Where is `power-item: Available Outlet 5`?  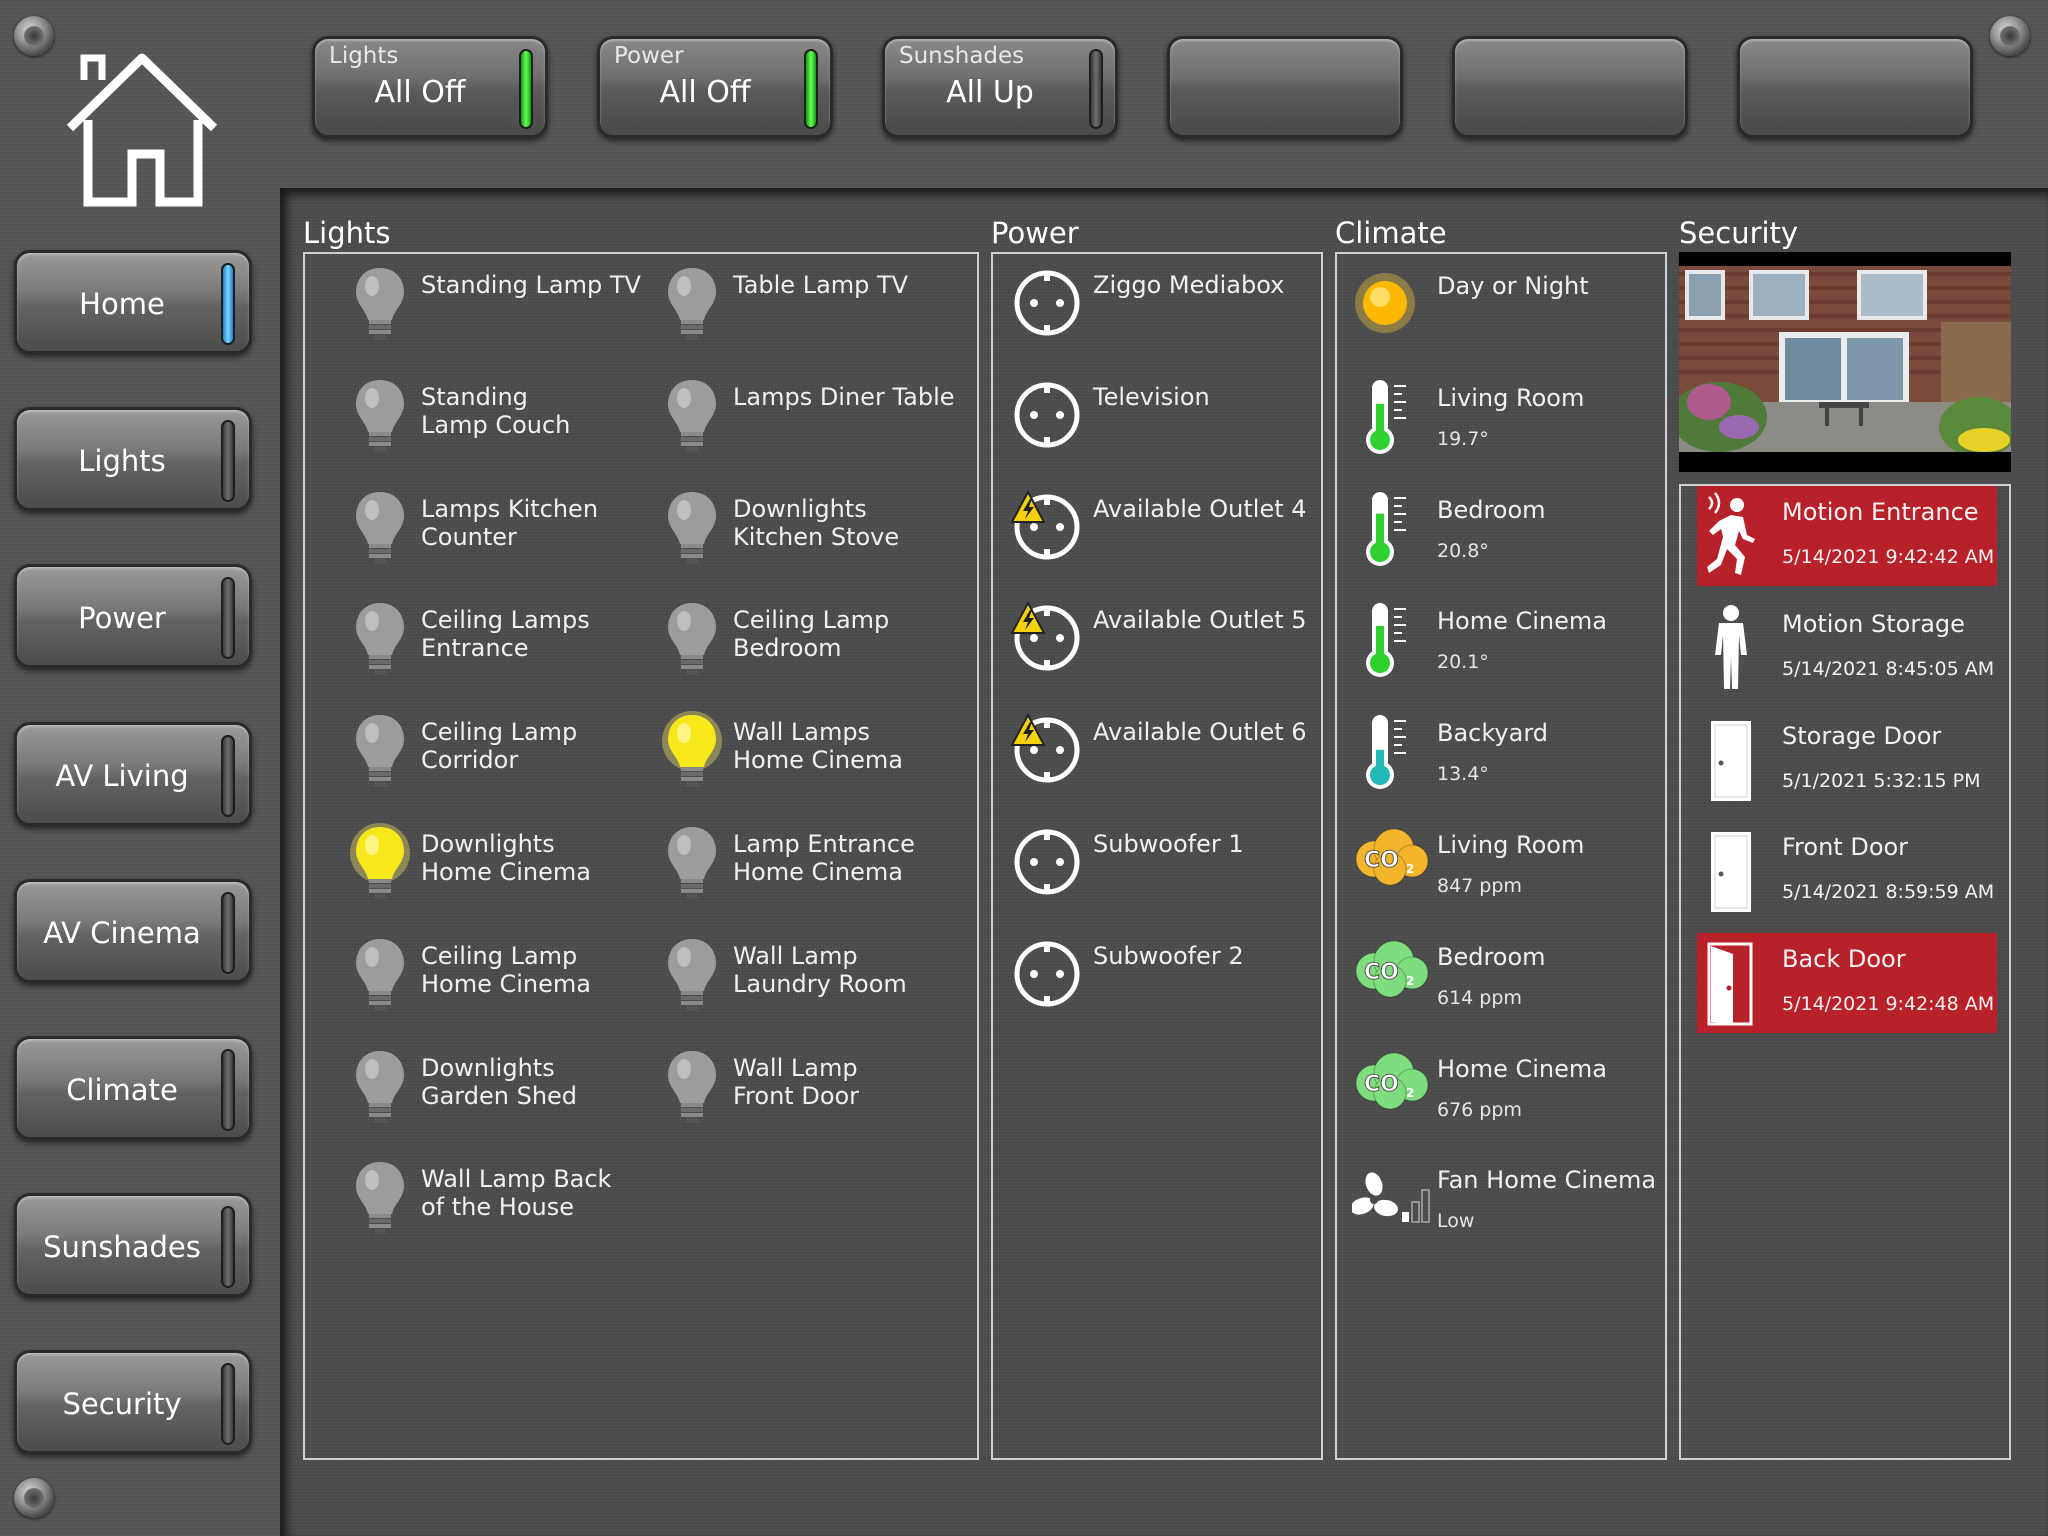 power-item: Available Outlet 5 is located at coordinates (1160, 641).